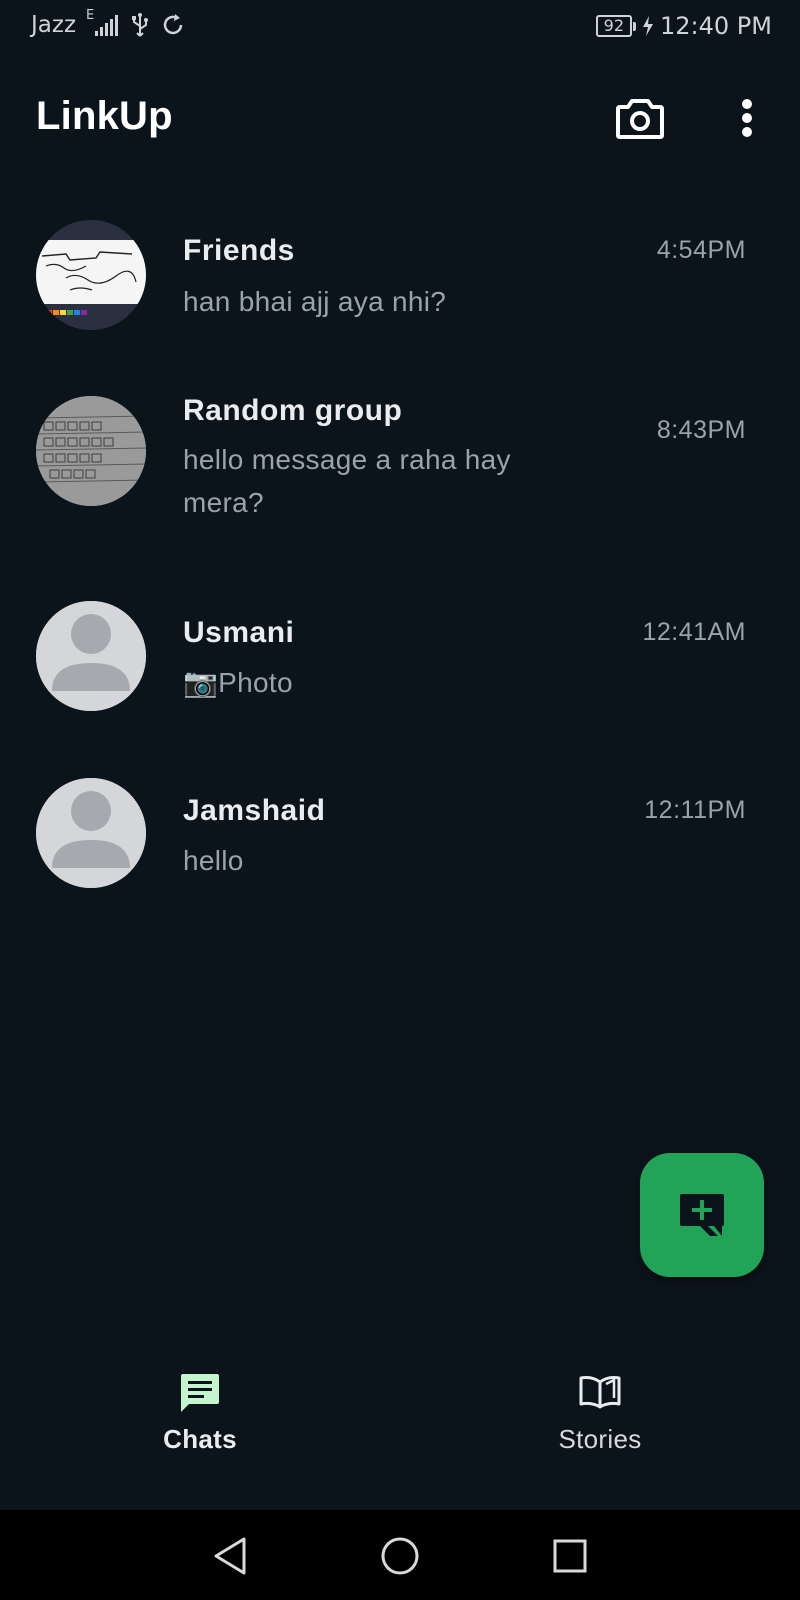 The image size is (800, 1600). Describe the element at coordinates (239, 250) in the screenshot. I see `chat-name: Friends` at that location.